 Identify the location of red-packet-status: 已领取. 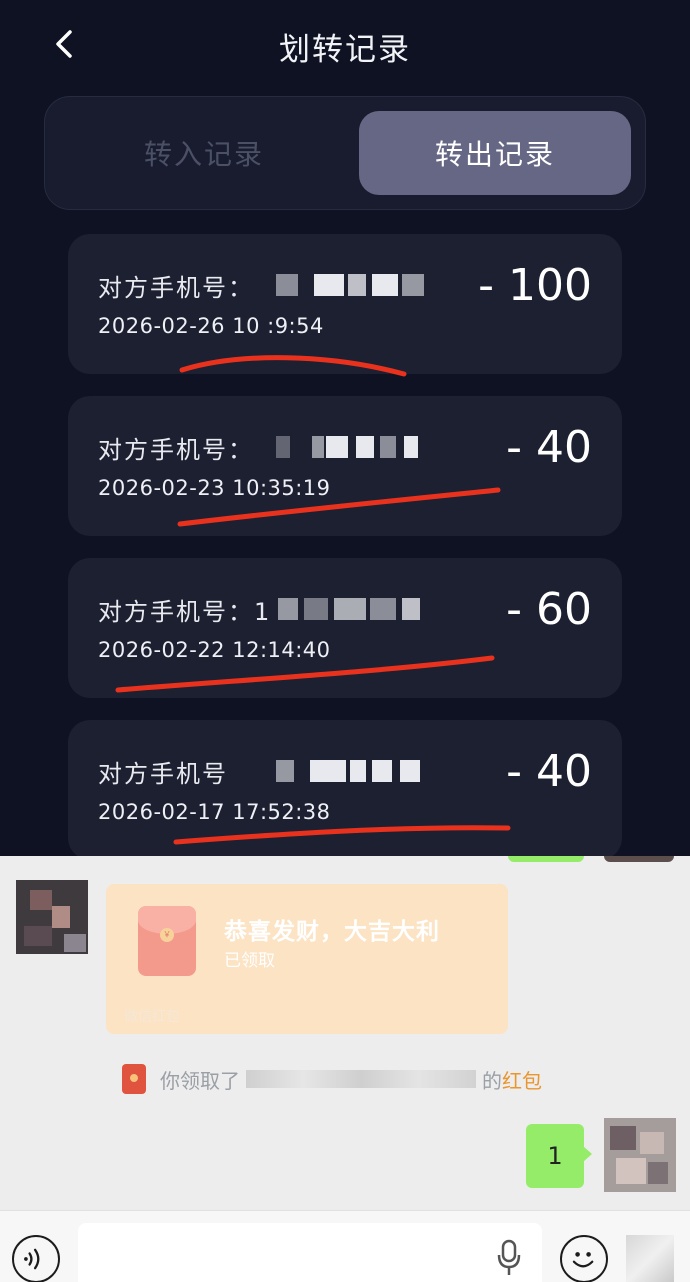
(249, 961).